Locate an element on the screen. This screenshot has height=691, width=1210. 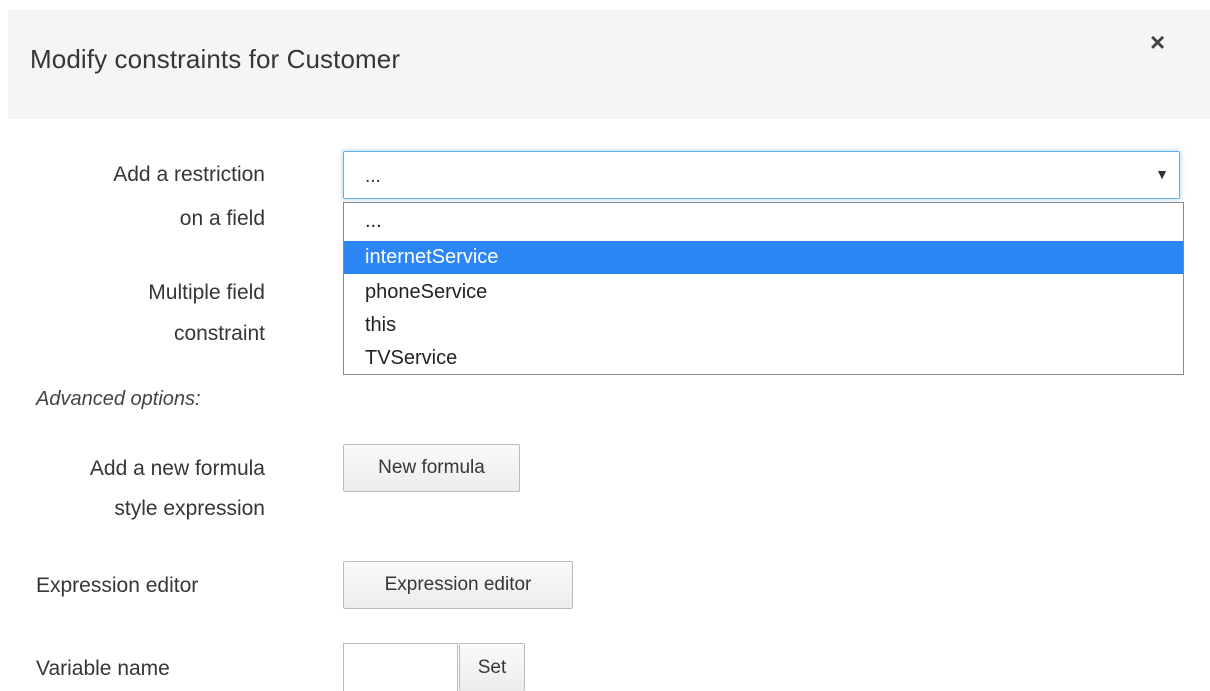
set-button: Set is located at coordinates (492, 667).